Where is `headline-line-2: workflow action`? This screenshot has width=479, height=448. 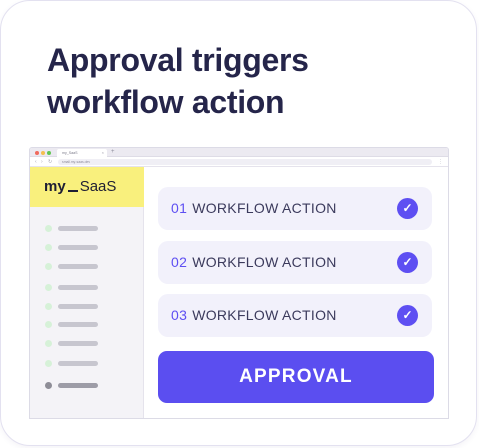
headline-line-2: workflow action is located at coordinates (166, 102).